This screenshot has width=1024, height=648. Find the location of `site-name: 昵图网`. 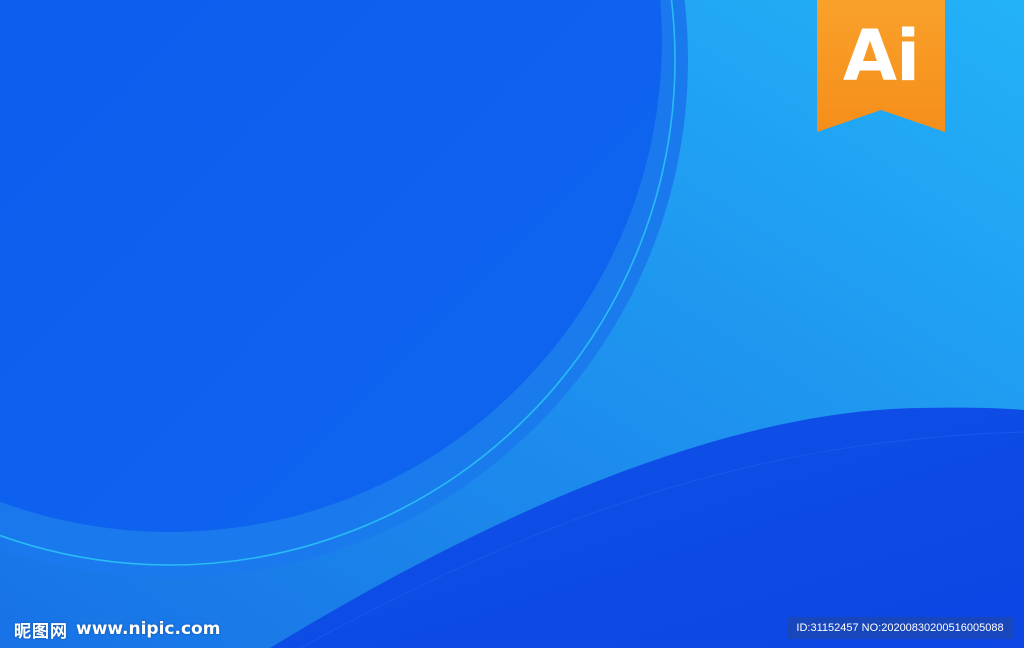

site-name: 昵图网 is located at coordinates (41, 631).